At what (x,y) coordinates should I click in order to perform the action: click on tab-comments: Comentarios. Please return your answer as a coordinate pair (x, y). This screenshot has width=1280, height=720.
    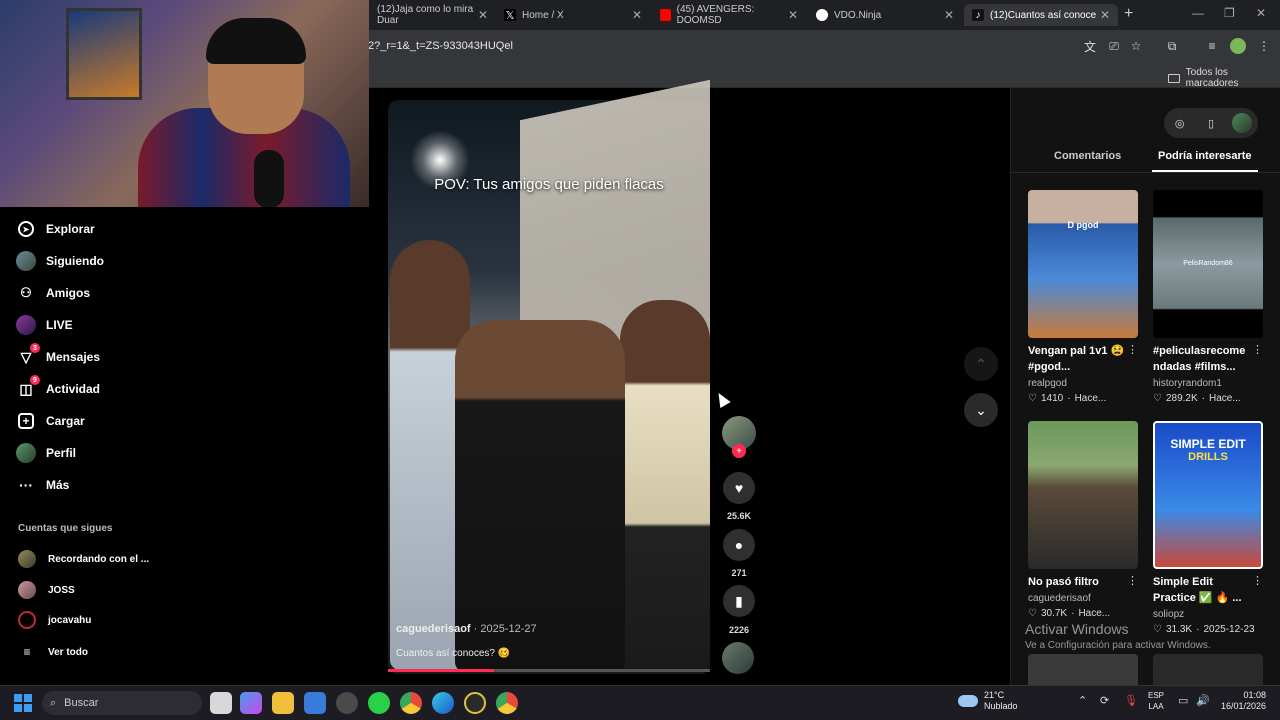
    Looking at the image, I should click on (1087, 156).